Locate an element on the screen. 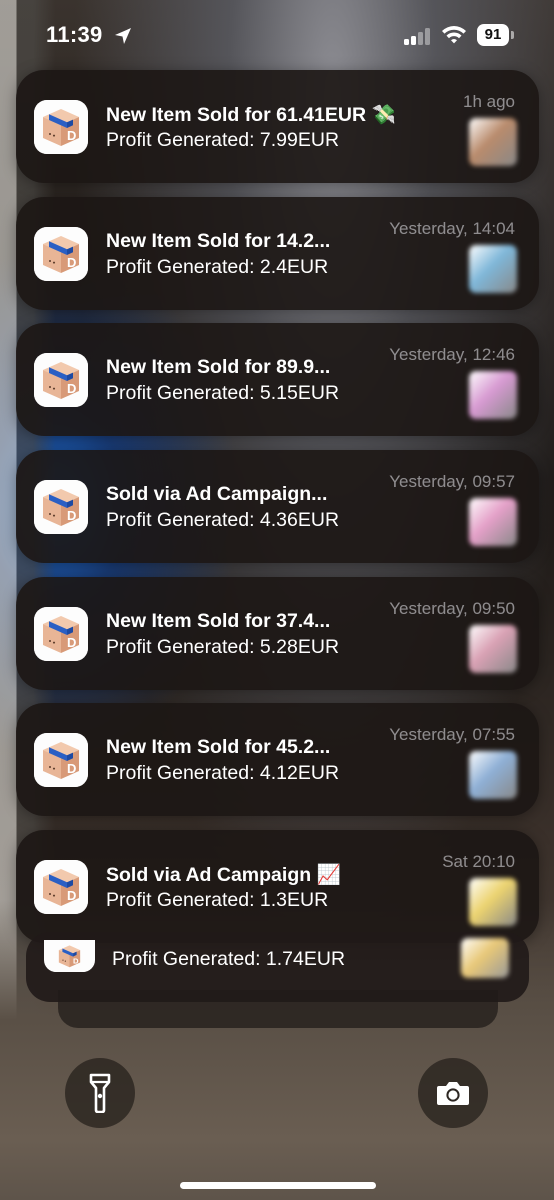 The width and height of the screenshot is (554, 1200). notification-time: Yesterday, 07:55 is located at coordinates (452, 734).